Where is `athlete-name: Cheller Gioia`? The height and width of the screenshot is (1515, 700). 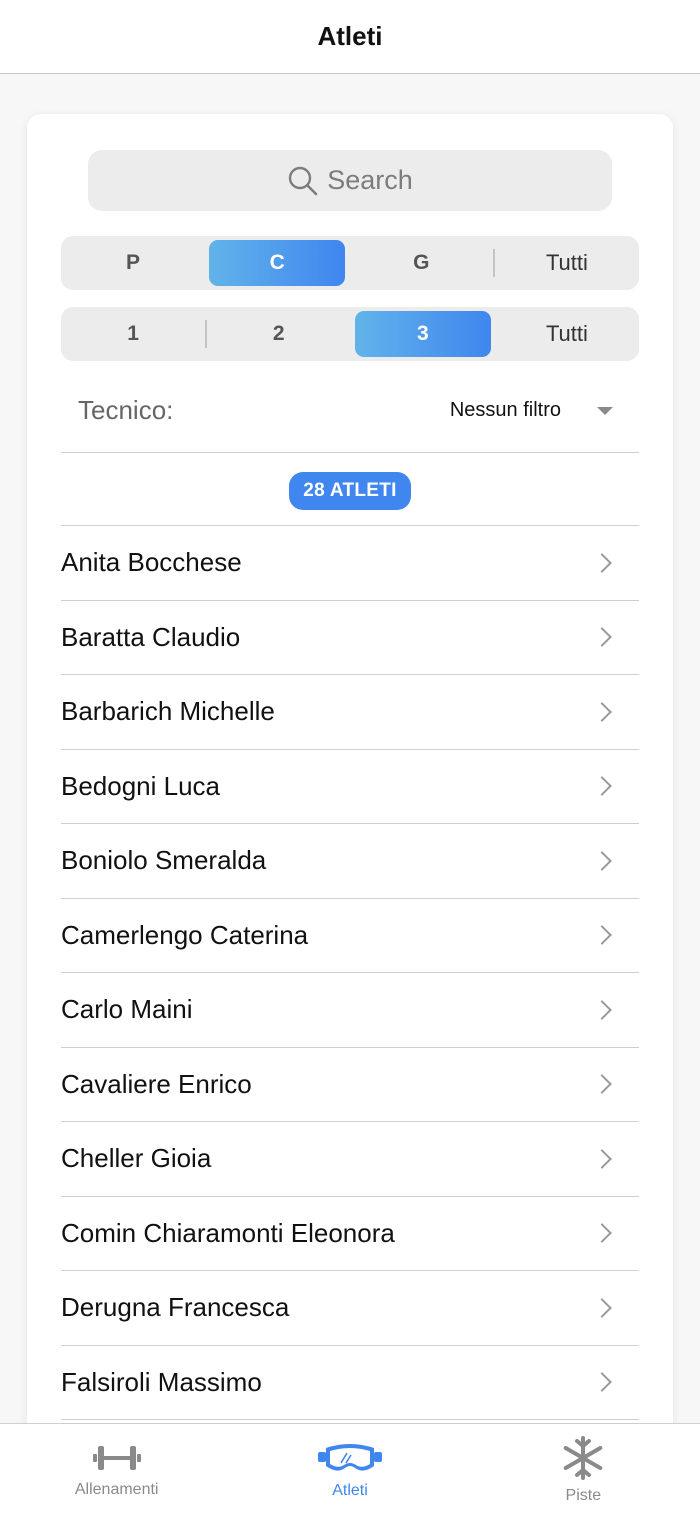
athlete-name: Cheller Gioia is located at coordinates (136, 1158).